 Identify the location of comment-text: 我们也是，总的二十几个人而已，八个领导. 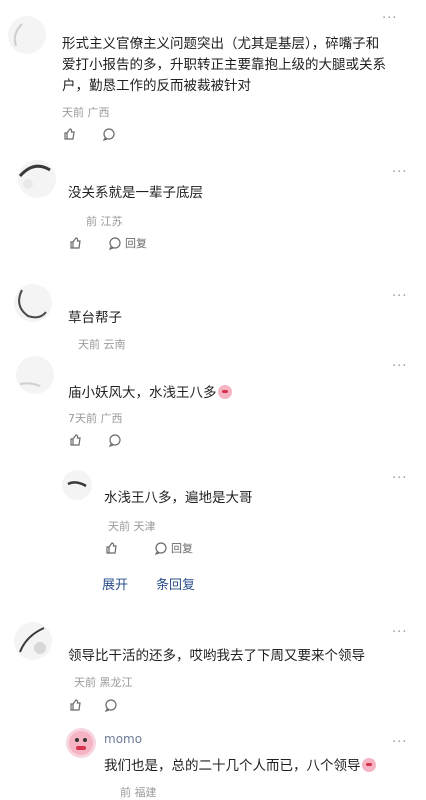
(240, 766).